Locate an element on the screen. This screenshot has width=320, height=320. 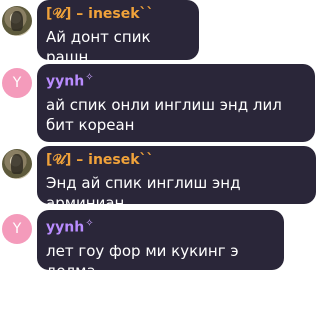
message-text: Энд ай спик инглиш энд арминиан is located at coordinates (143, 193).